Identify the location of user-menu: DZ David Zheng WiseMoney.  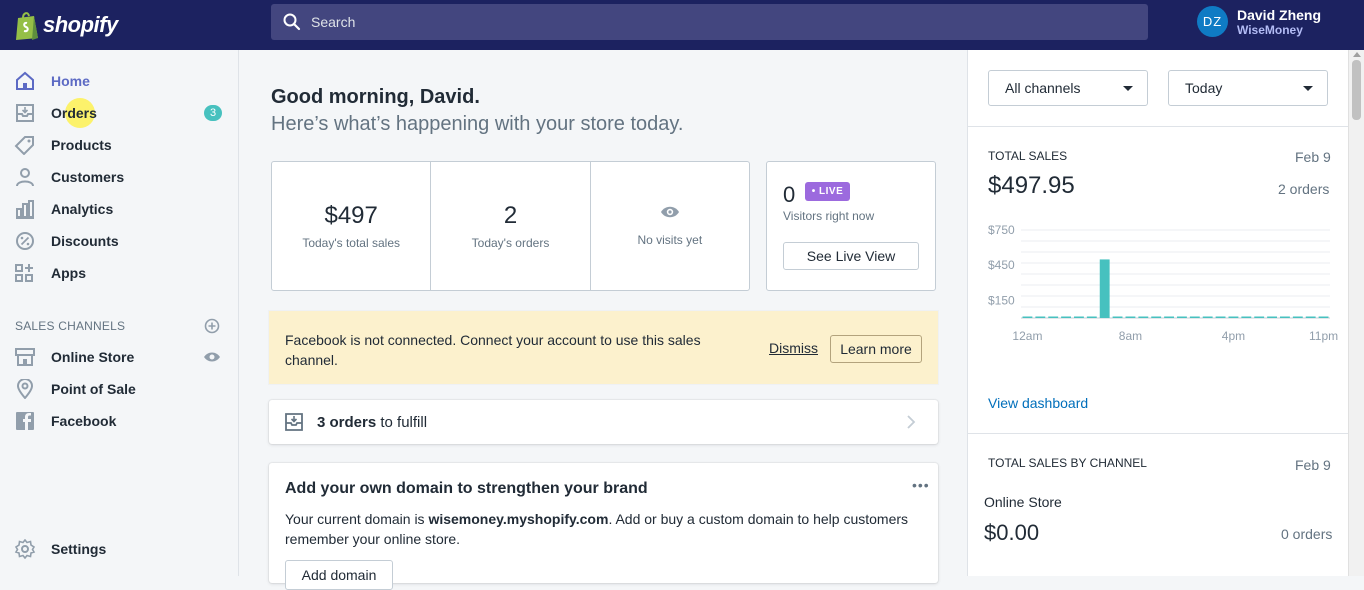
(1259, 21).